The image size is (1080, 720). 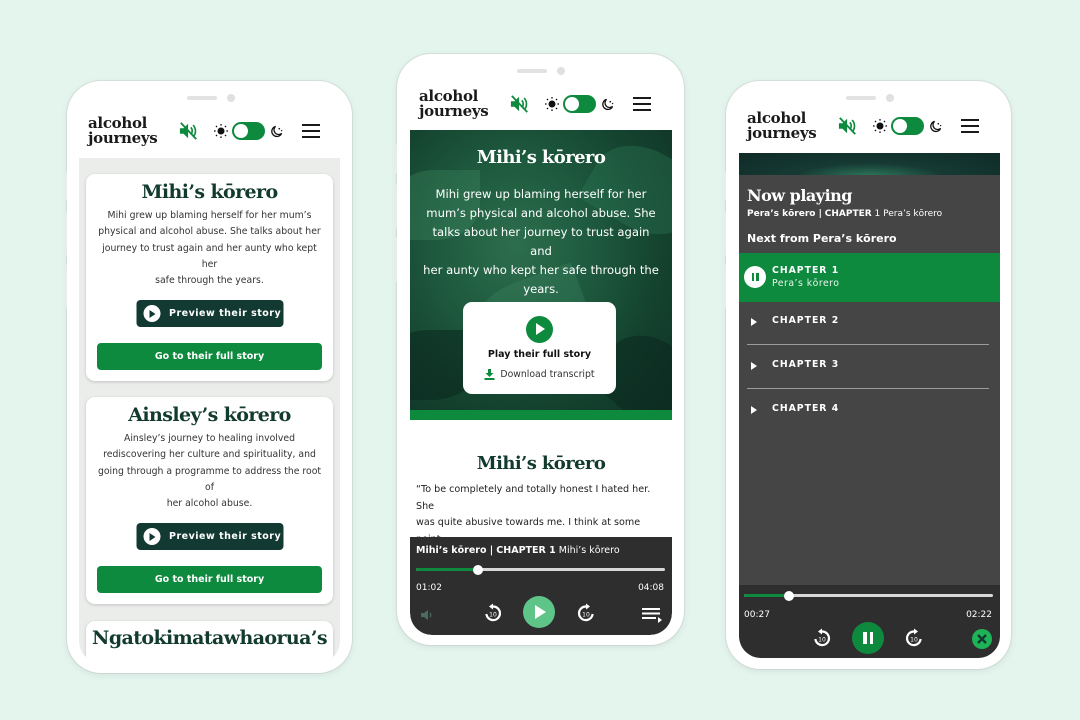 I want to click on chapter-item-active: CHAPTER 1 Pera’s kōrero, so click(x=869, y=277).